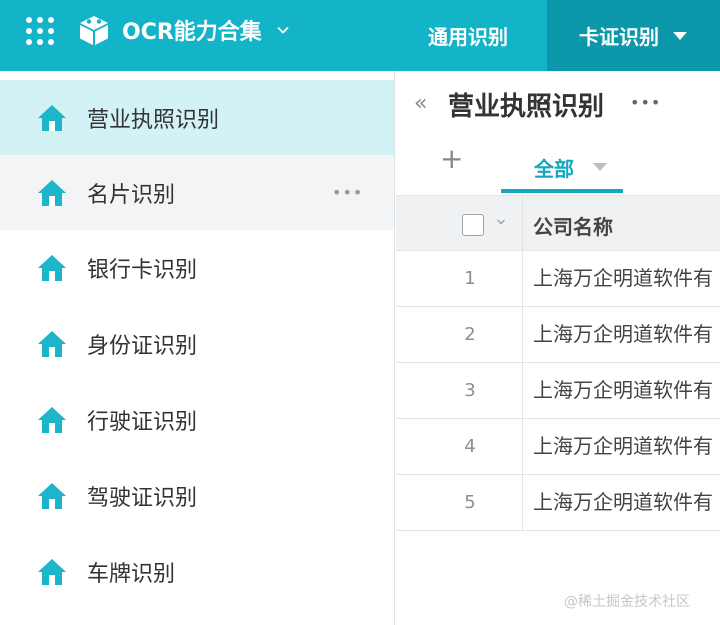 Image resolution: width=720 pixels, height=625 pixels. I want to click on sidebar-item-label: 身份证识别, so click(142, 346).